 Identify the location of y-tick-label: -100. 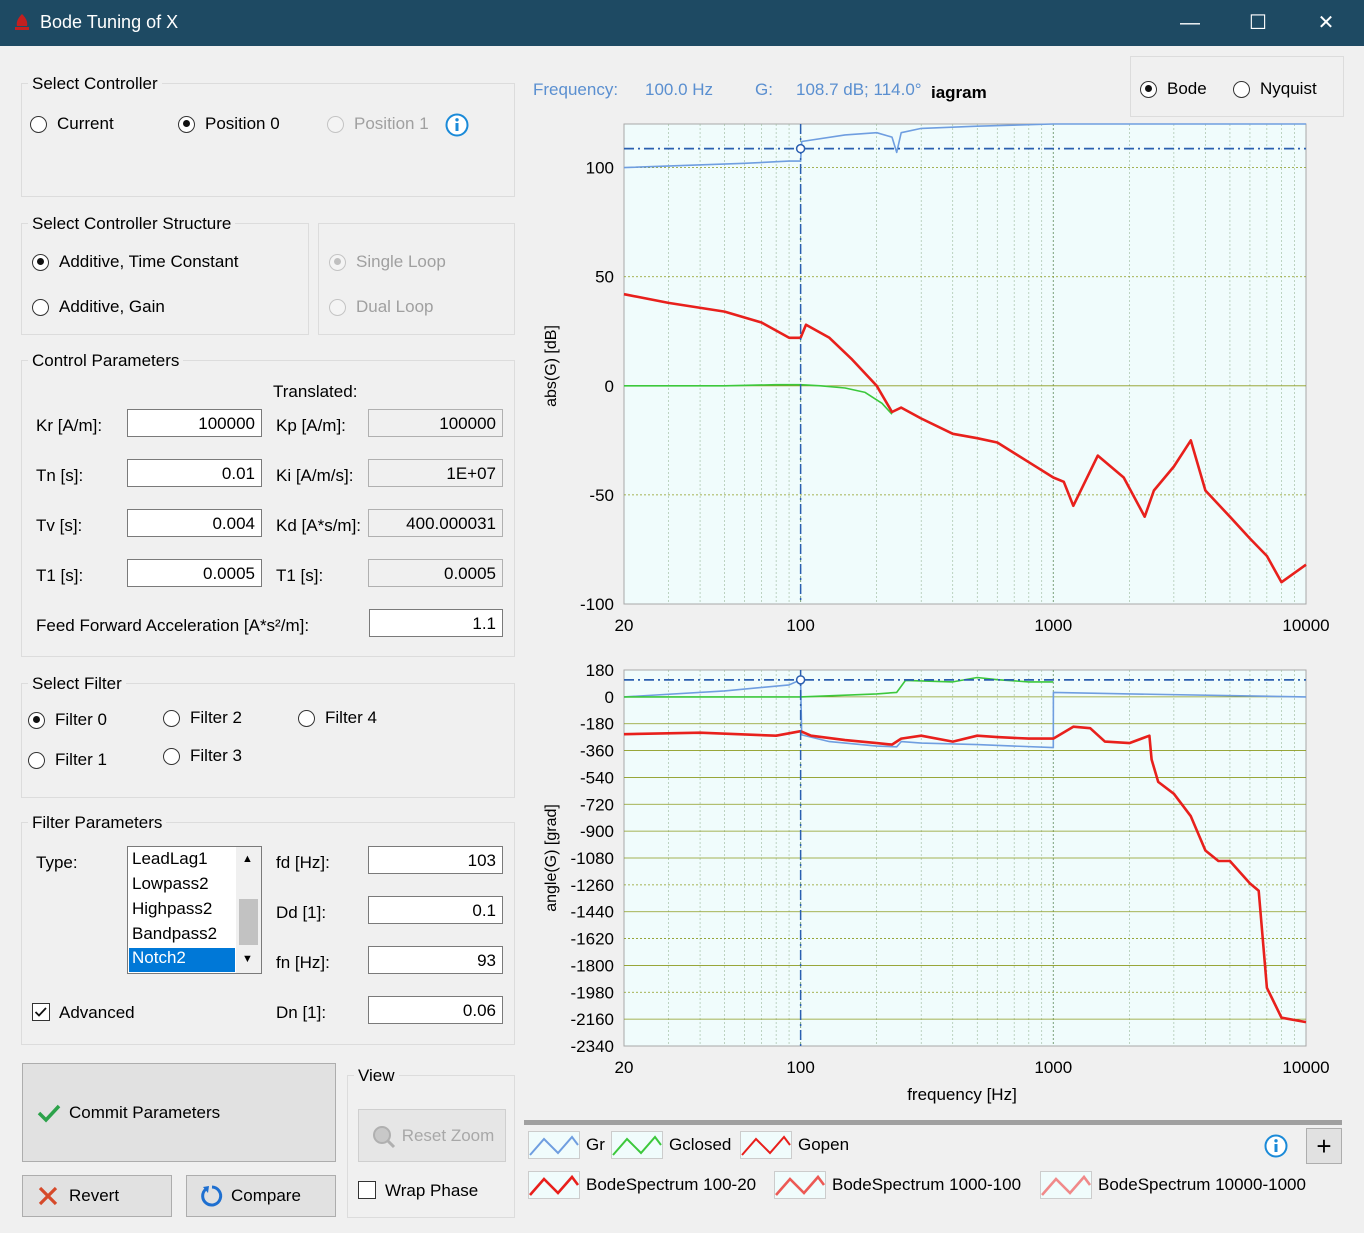
(597, 604).